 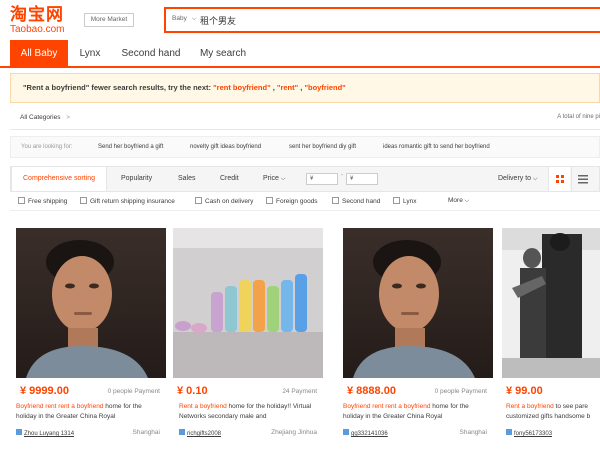 I want to click on tab-lynx: Lynx, so click(x=90, y=53).